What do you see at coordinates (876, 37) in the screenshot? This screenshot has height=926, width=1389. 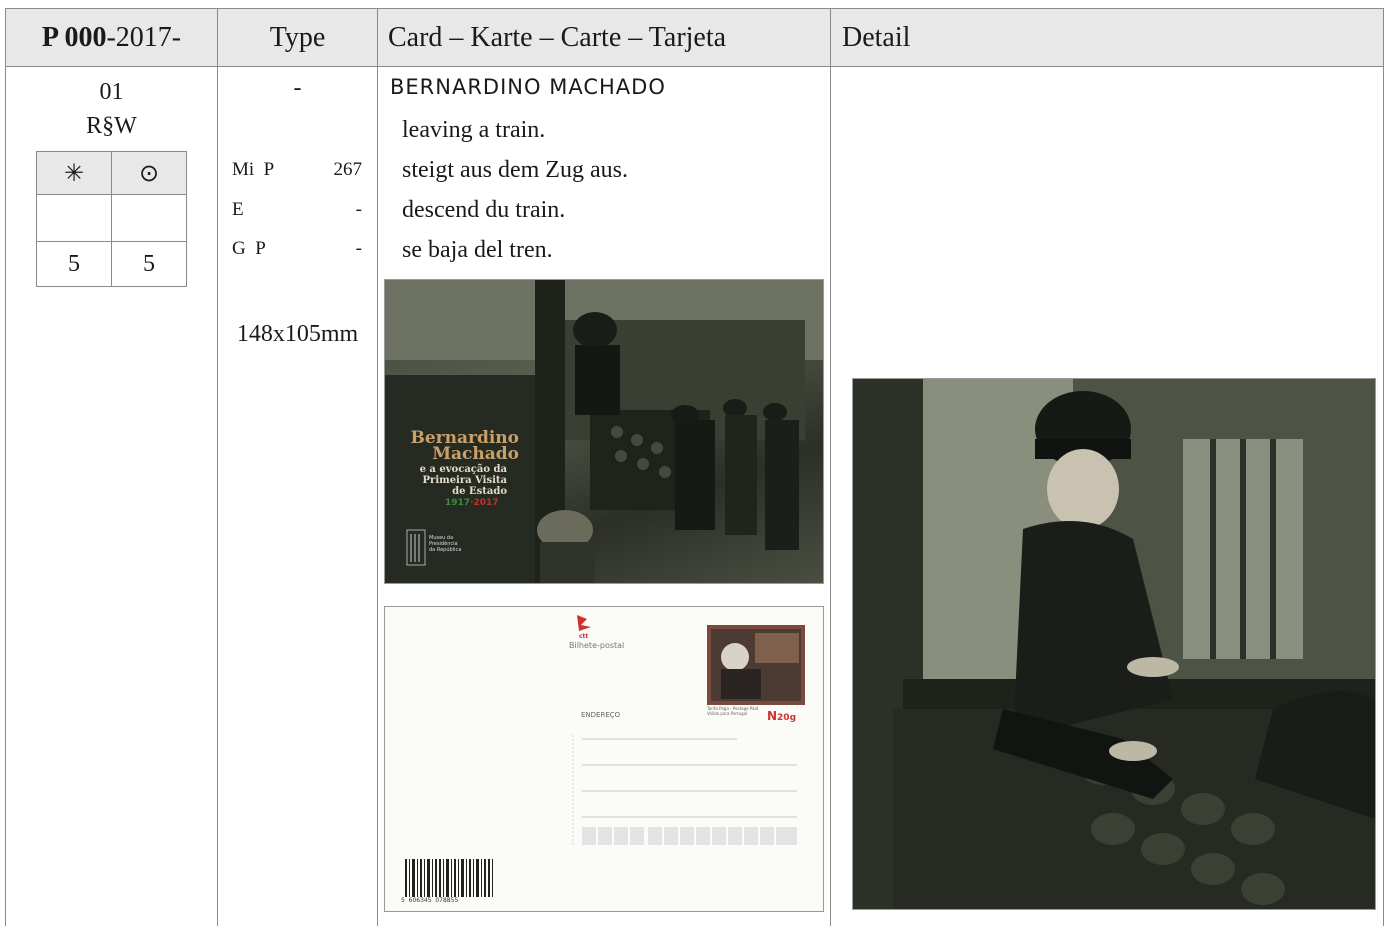 I see `header-detail: Detail` at bounding box center [876, 37].